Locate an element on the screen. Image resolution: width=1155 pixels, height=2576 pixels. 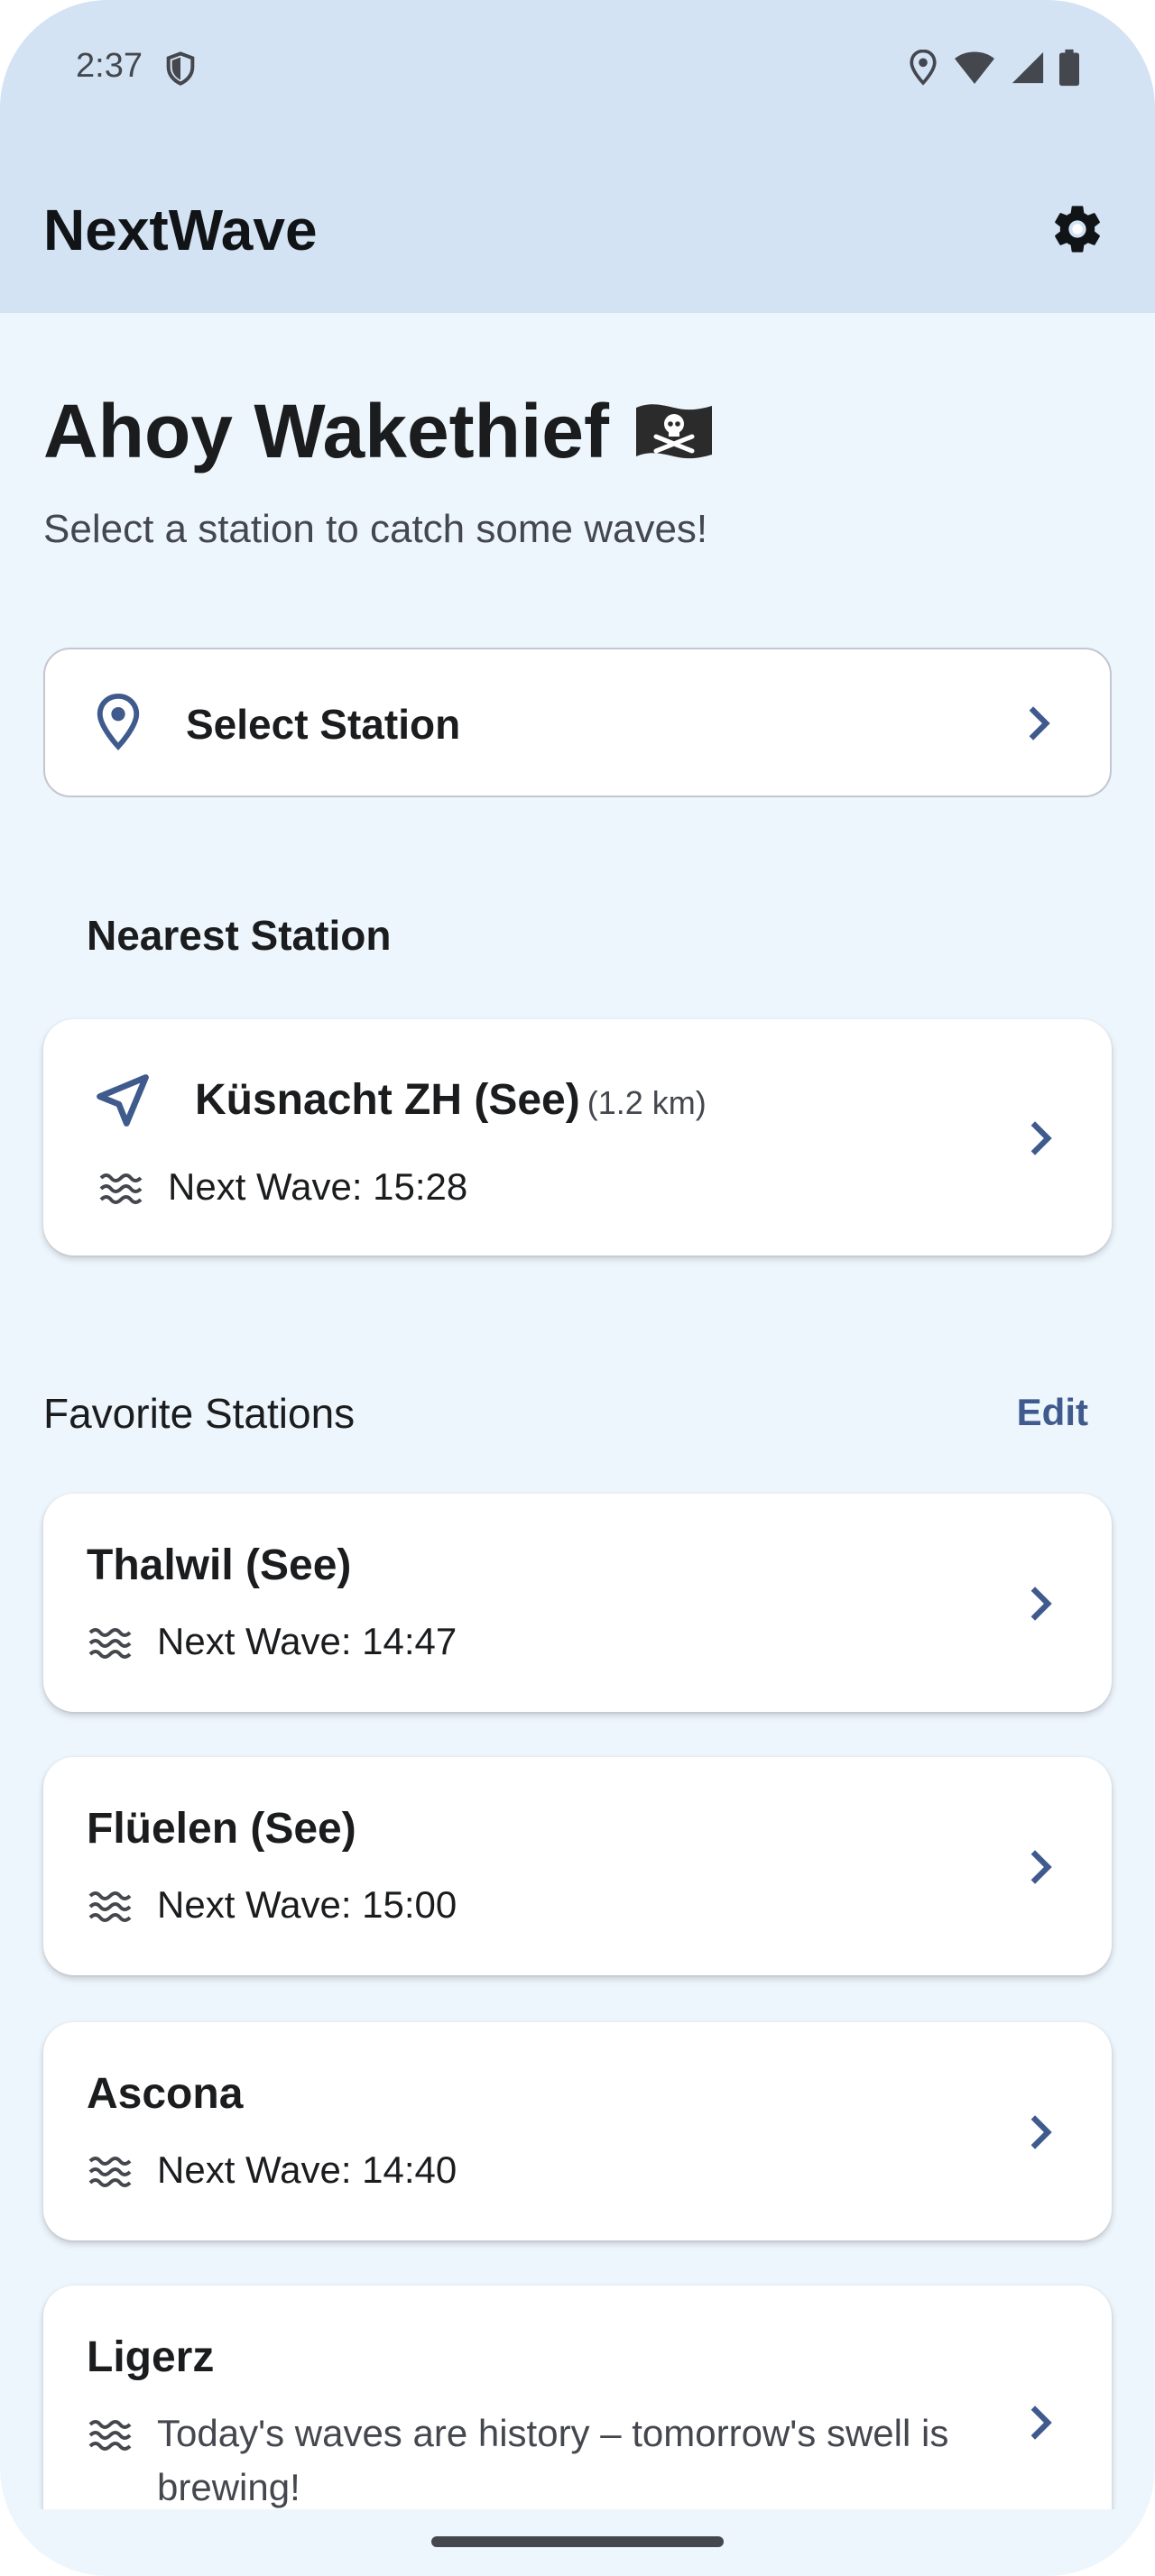
select-station-label: Select Station is located at coordinates (323, 724).